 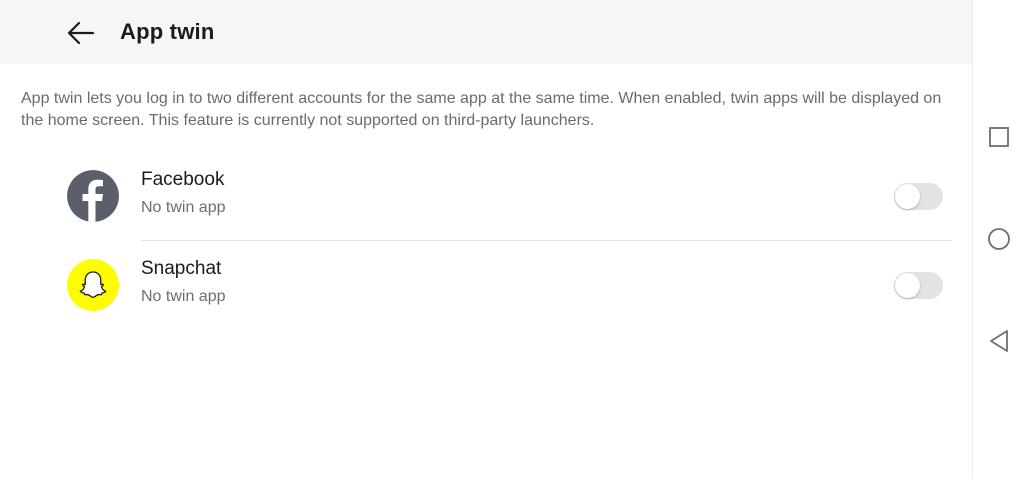 I want to click on twin-toggle-facebook, so click(x=918, y=196).